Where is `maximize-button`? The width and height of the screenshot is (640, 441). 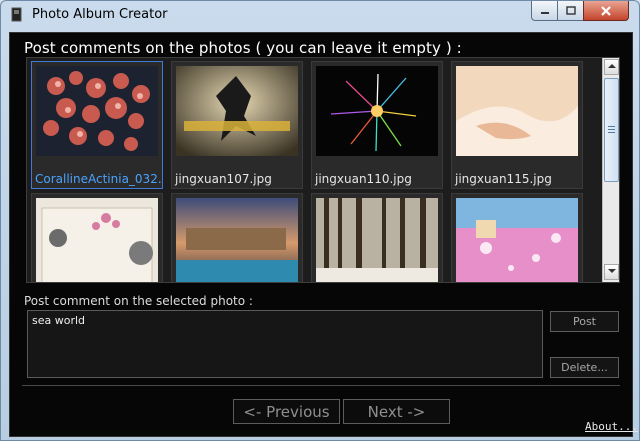
maximize-button is located at coordinates (570, 11).